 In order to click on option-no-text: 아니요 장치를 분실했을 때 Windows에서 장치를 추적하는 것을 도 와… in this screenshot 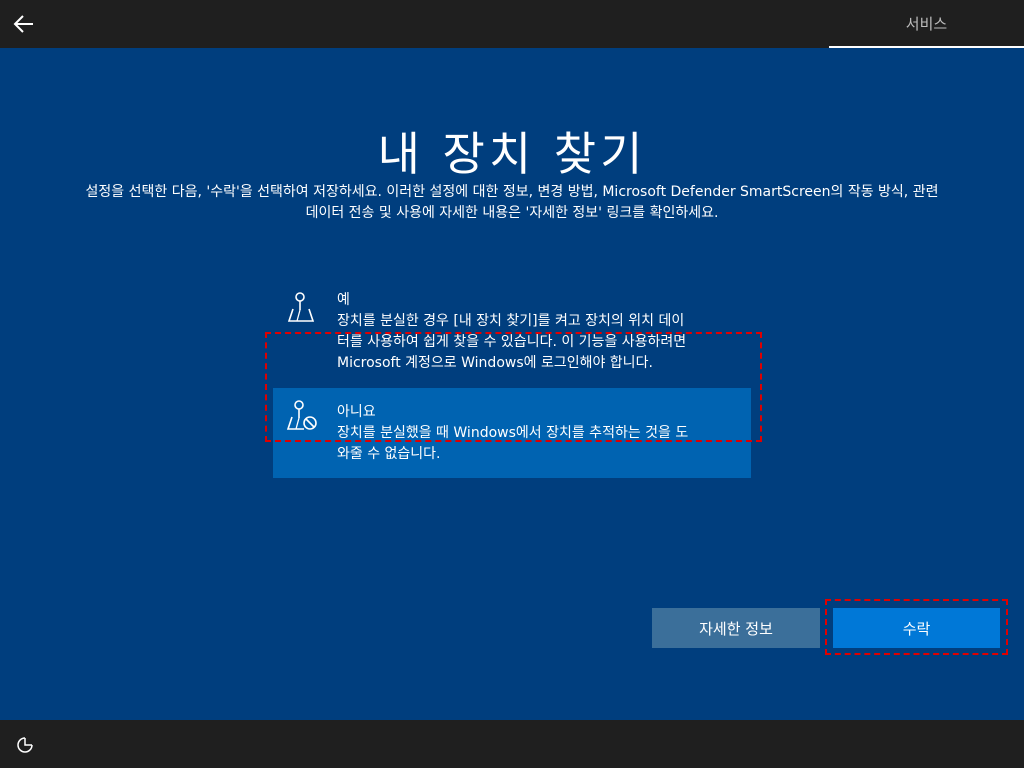, I will do `click(537, 433)`.